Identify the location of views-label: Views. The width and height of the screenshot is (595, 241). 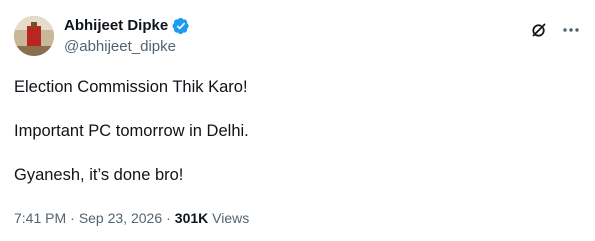
(231, 218).